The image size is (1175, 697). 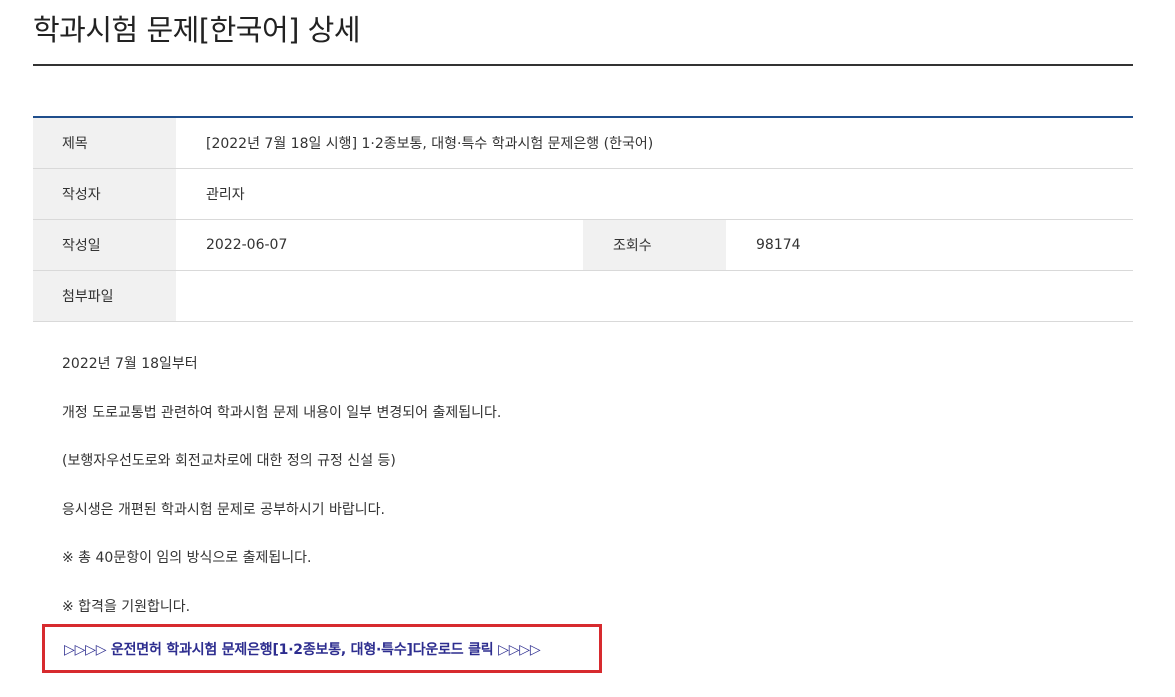 What do you see at coordinates (104, 143) in the screenshot?
I see `subject-label: 제목` at bounding box center [104, 143].